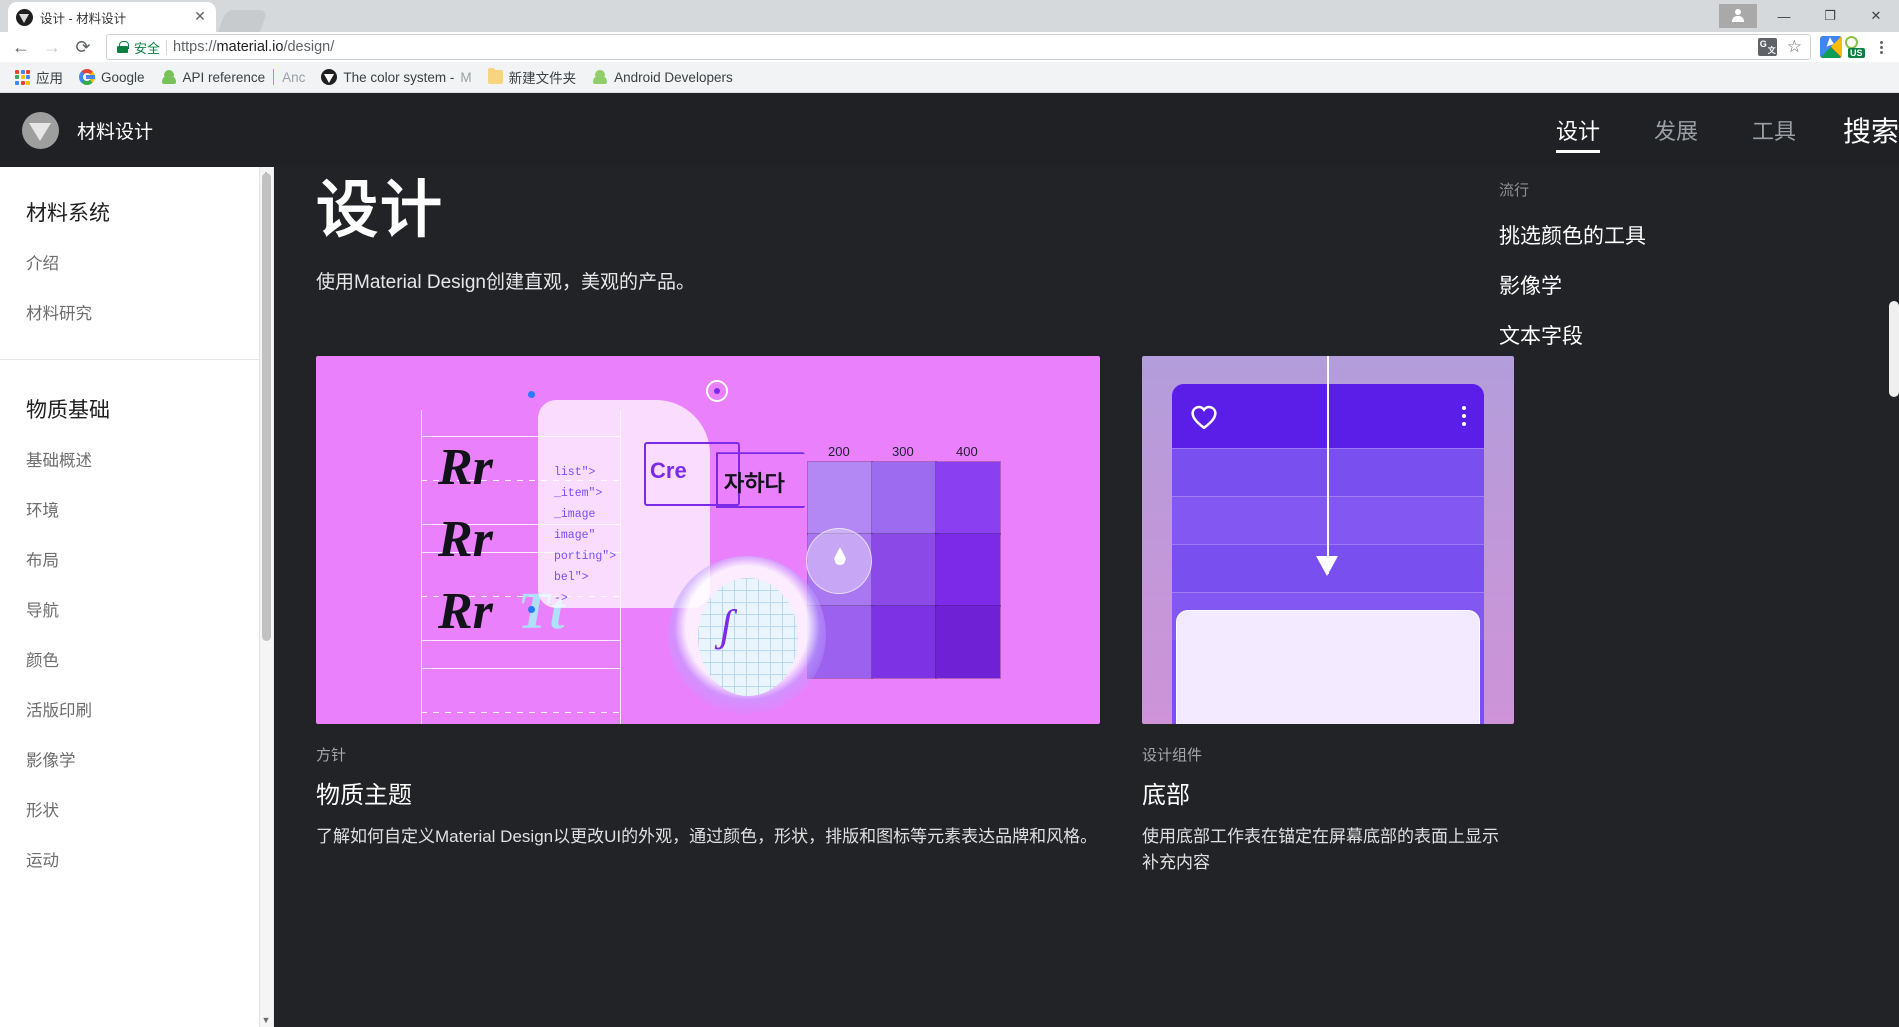  Describe the element at coordinates (1464, 416) in the screenshot. I see `overflow-menu-icon` at that location.